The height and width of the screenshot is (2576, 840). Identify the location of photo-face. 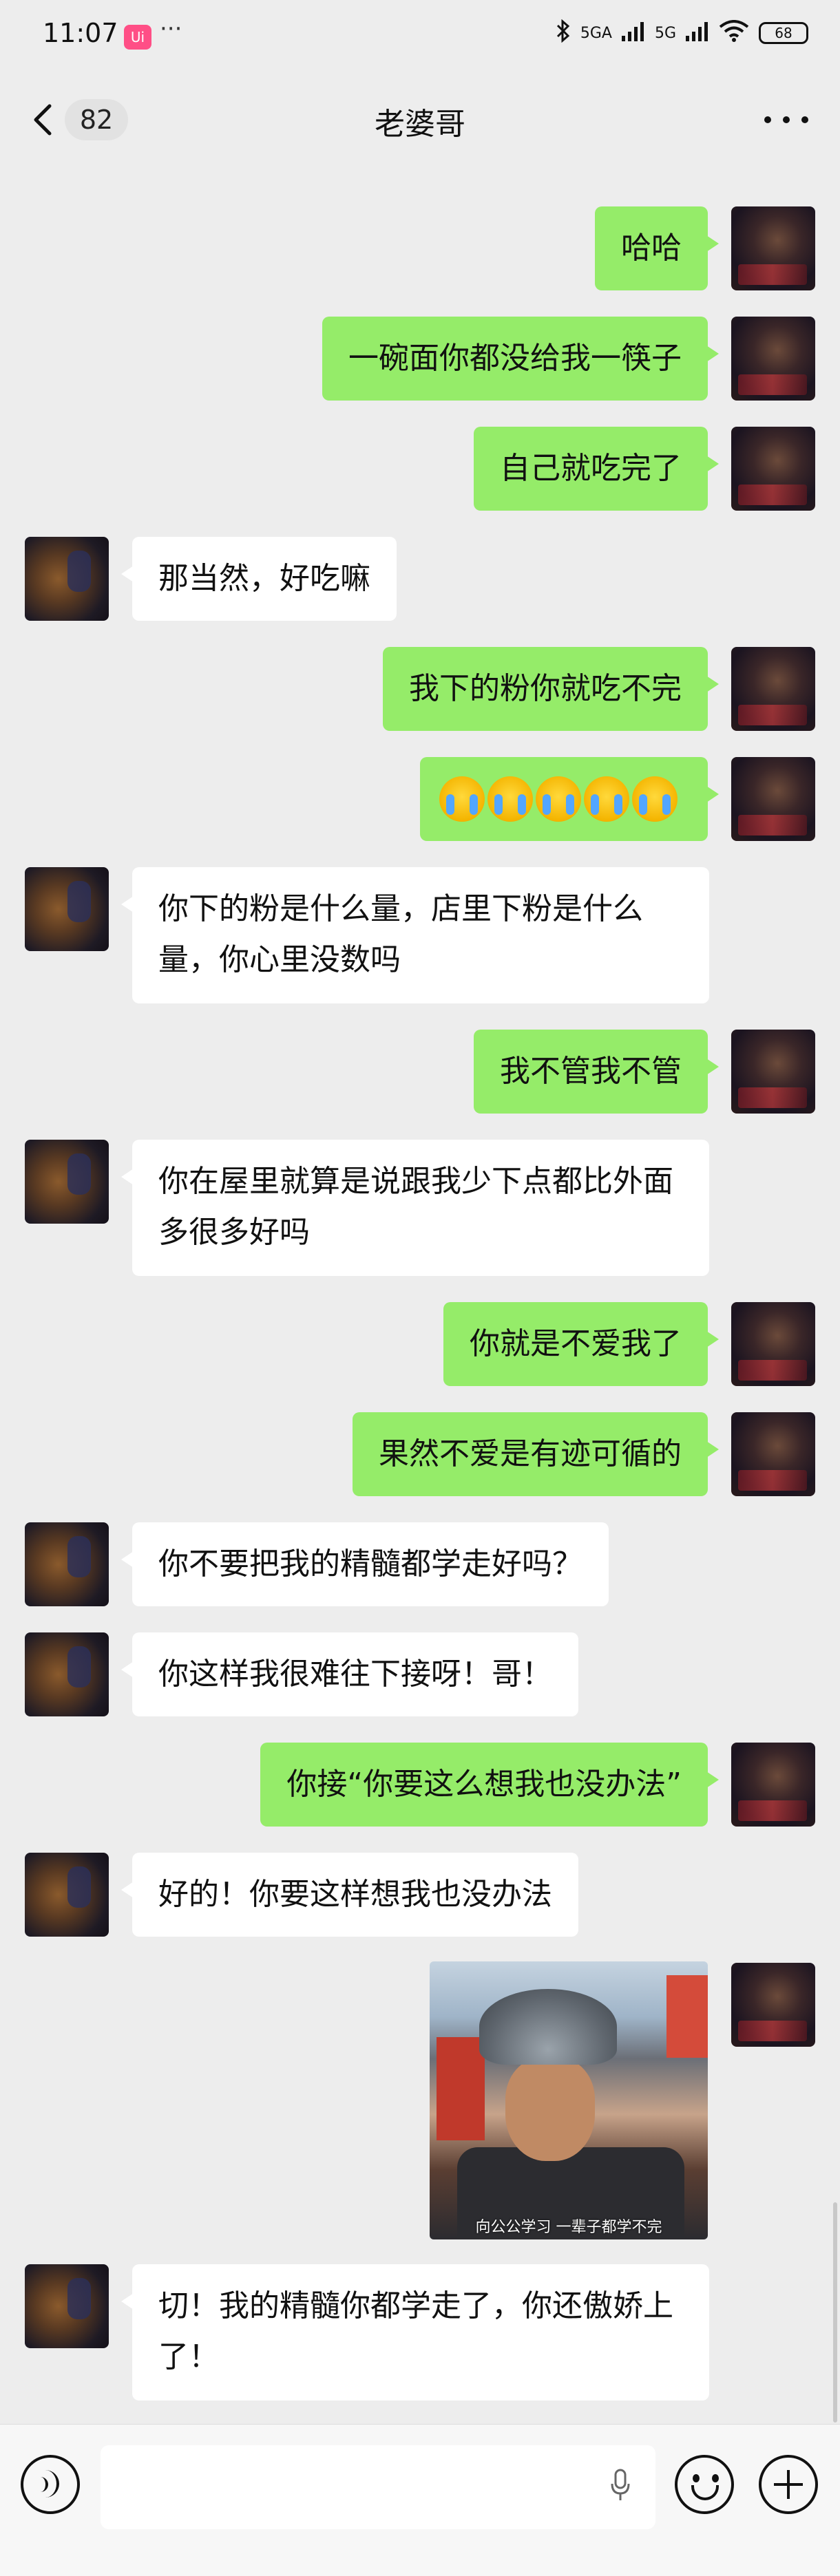
(550, 2109).